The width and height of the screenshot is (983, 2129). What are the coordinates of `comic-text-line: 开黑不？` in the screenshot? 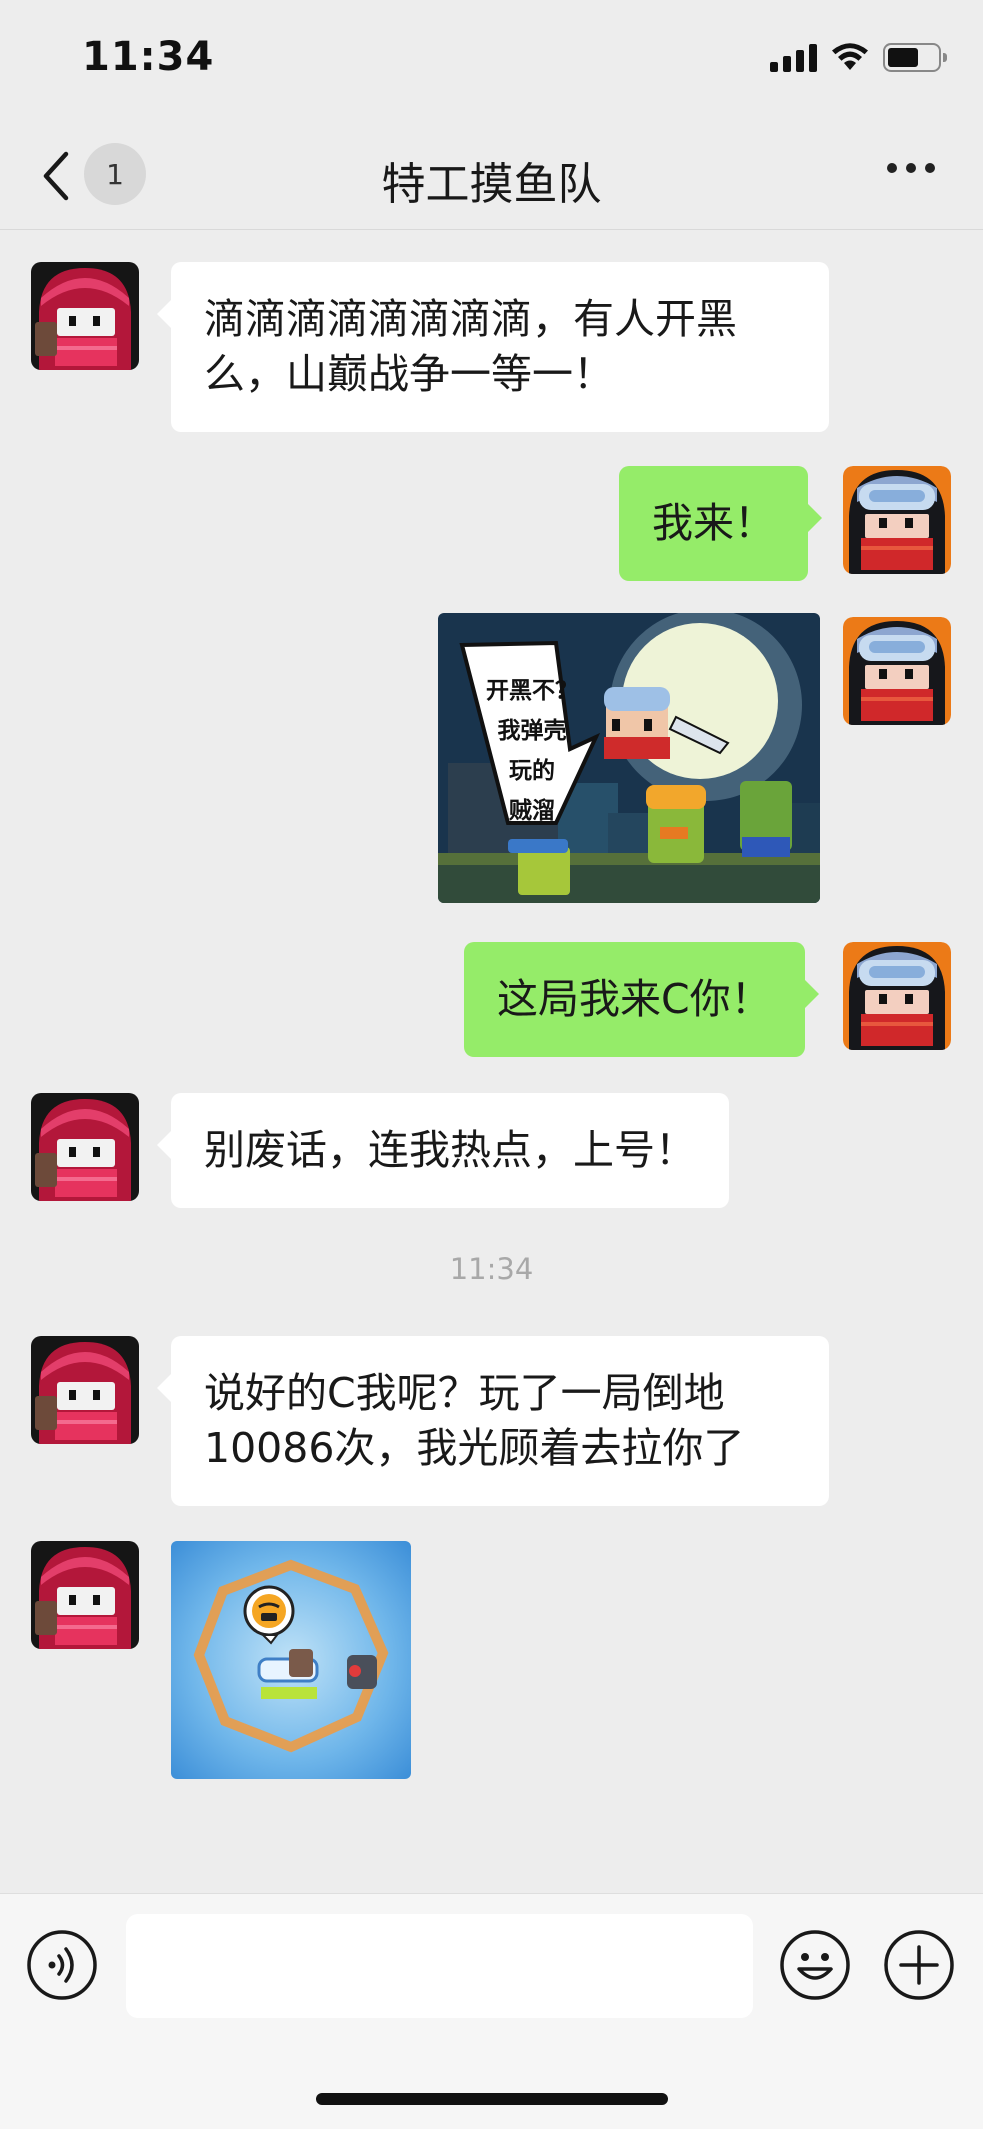 It's located at (532, 691).